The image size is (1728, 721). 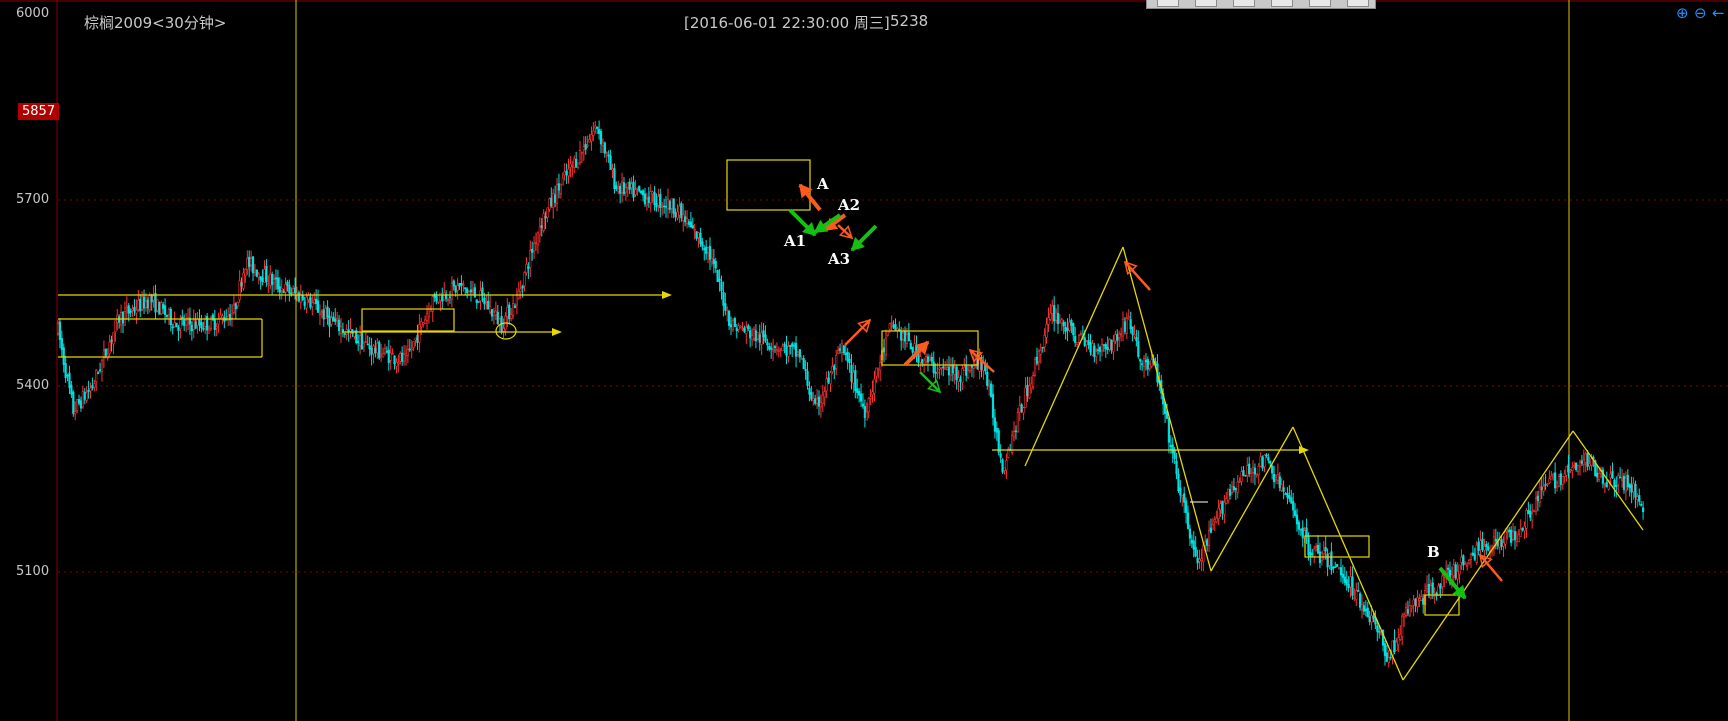 I want to click on annotation-A2: A2, so click(x=849, y=205).